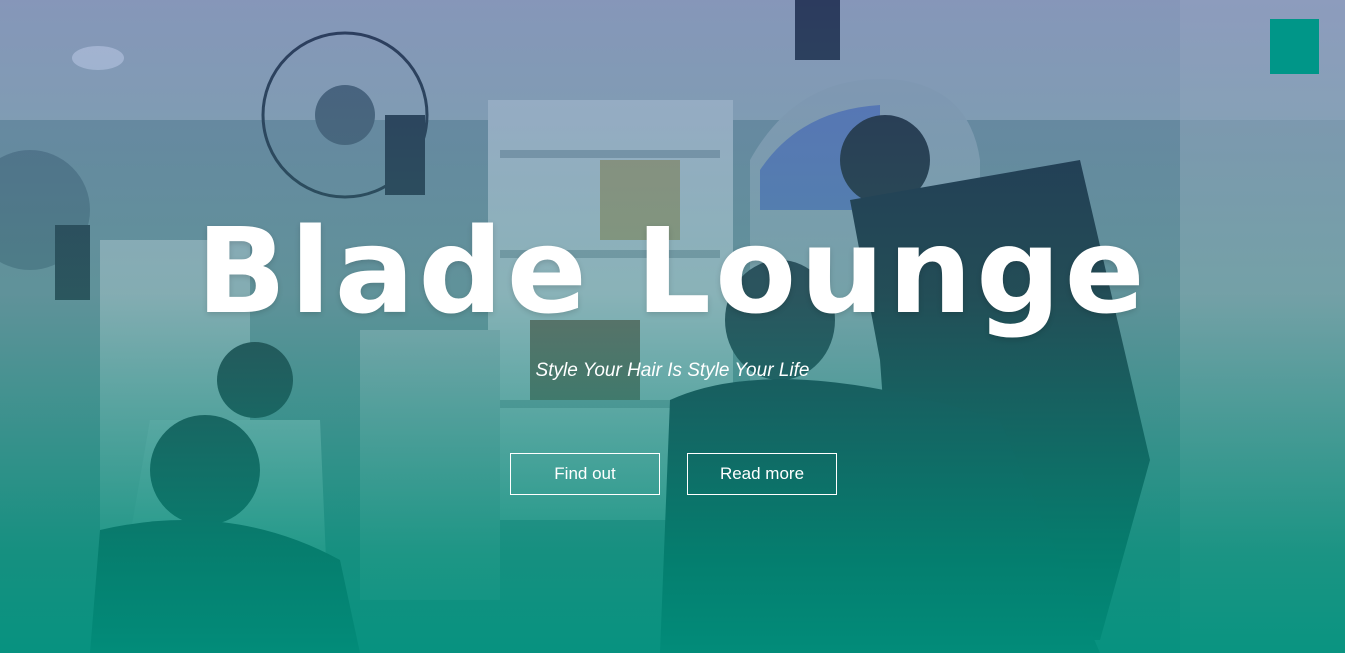 The height and width of the screenshot is (653, 1345). I want to click on brand-title: Blade Lounge, so click(672, 271).